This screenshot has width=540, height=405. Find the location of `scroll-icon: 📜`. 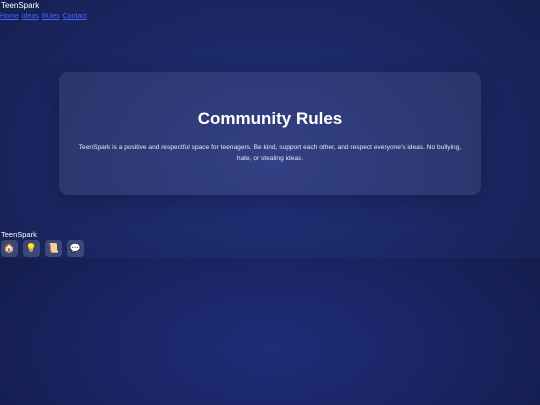

scroll-icon: 📜 is located at coordinates (53, 248).